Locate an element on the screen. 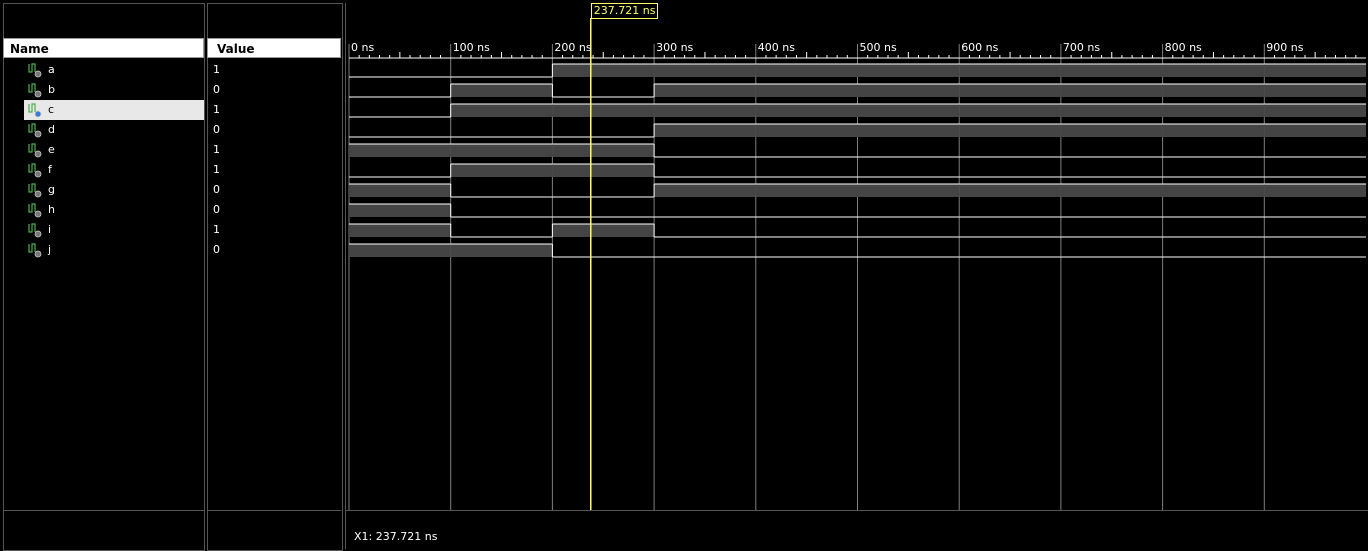 This screenshot has width=1368, height=551. ruler-tick-label: 800 ns is located at coordinates (1183, 47).